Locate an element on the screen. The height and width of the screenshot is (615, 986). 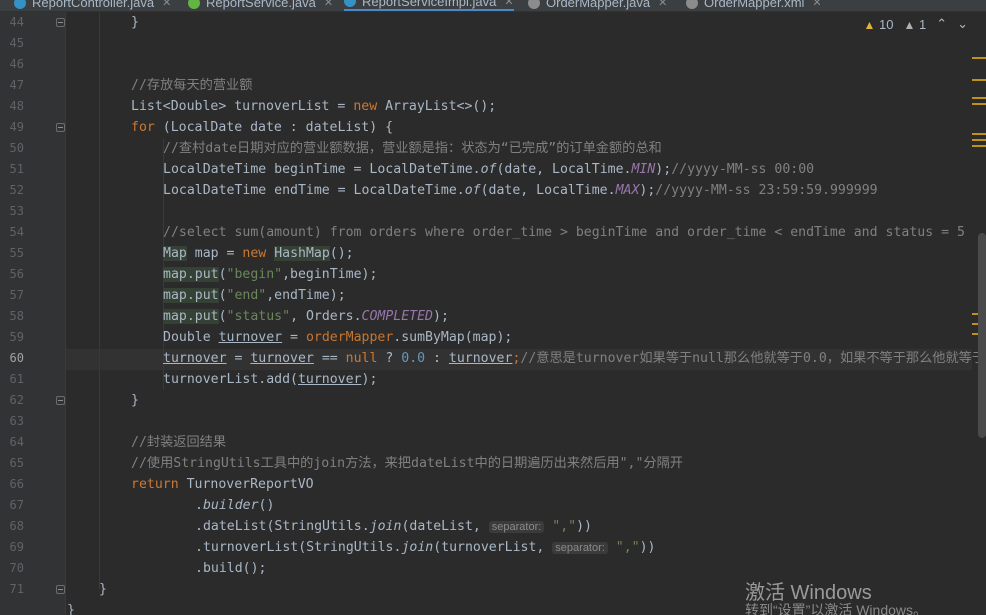
code-line-55: Map map = new HashMap(); is located at coordinates (258, 253).